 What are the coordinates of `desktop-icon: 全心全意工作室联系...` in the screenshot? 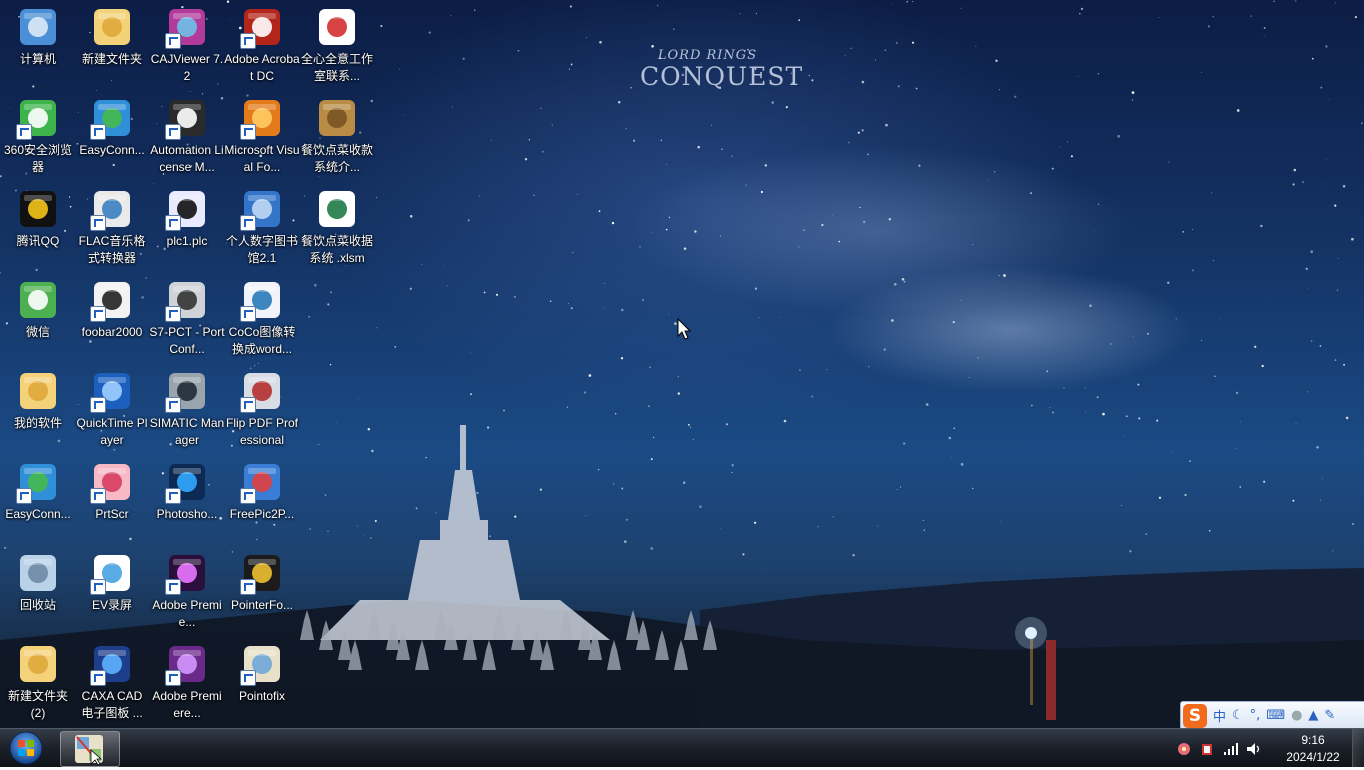 It's located at (337, 42).